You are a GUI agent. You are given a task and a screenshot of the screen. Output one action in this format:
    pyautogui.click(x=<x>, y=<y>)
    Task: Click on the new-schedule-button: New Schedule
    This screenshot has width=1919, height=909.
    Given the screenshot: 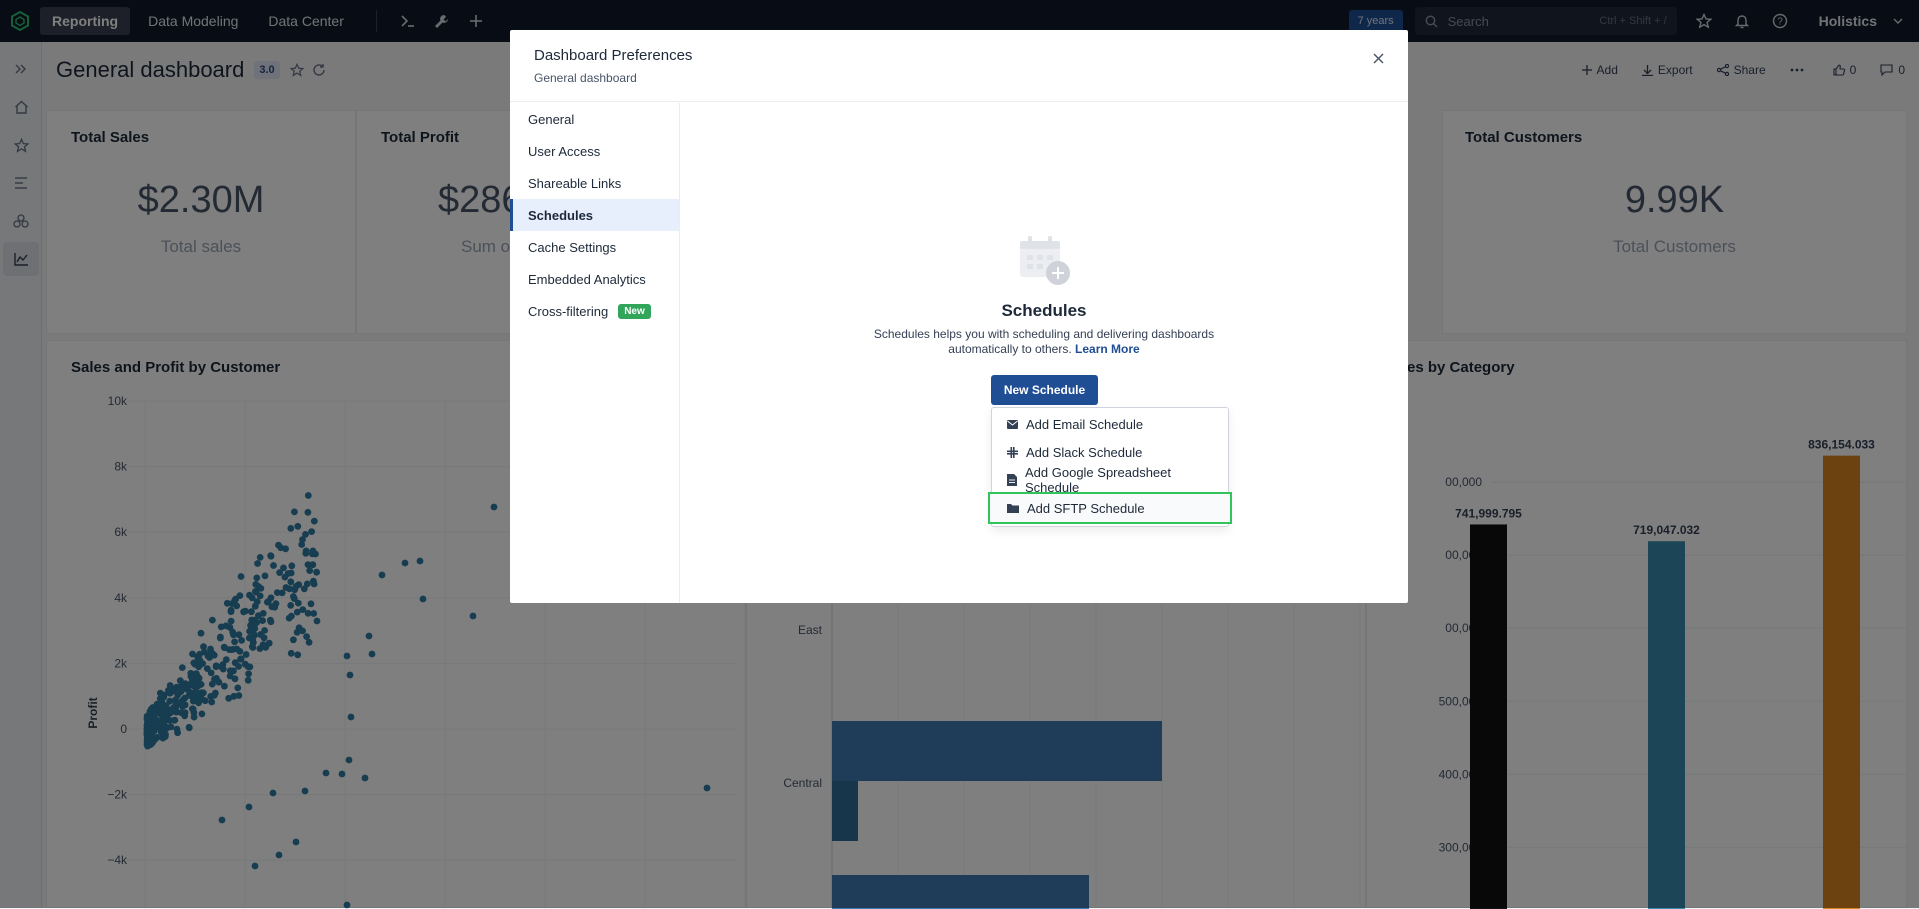 What is the action you would take?
    pyautogui.click(x=1044, y=390)
    